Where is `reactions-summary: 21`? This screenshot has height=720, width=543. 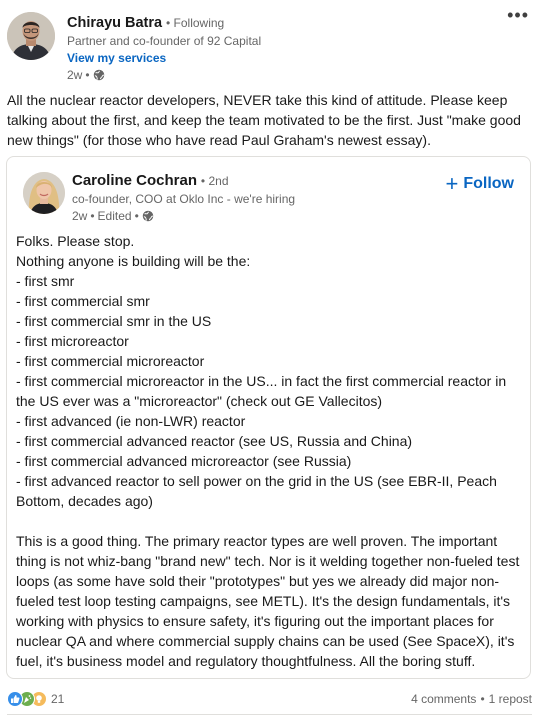 reactions-summary: 21 is located at coordinates (35, 699).